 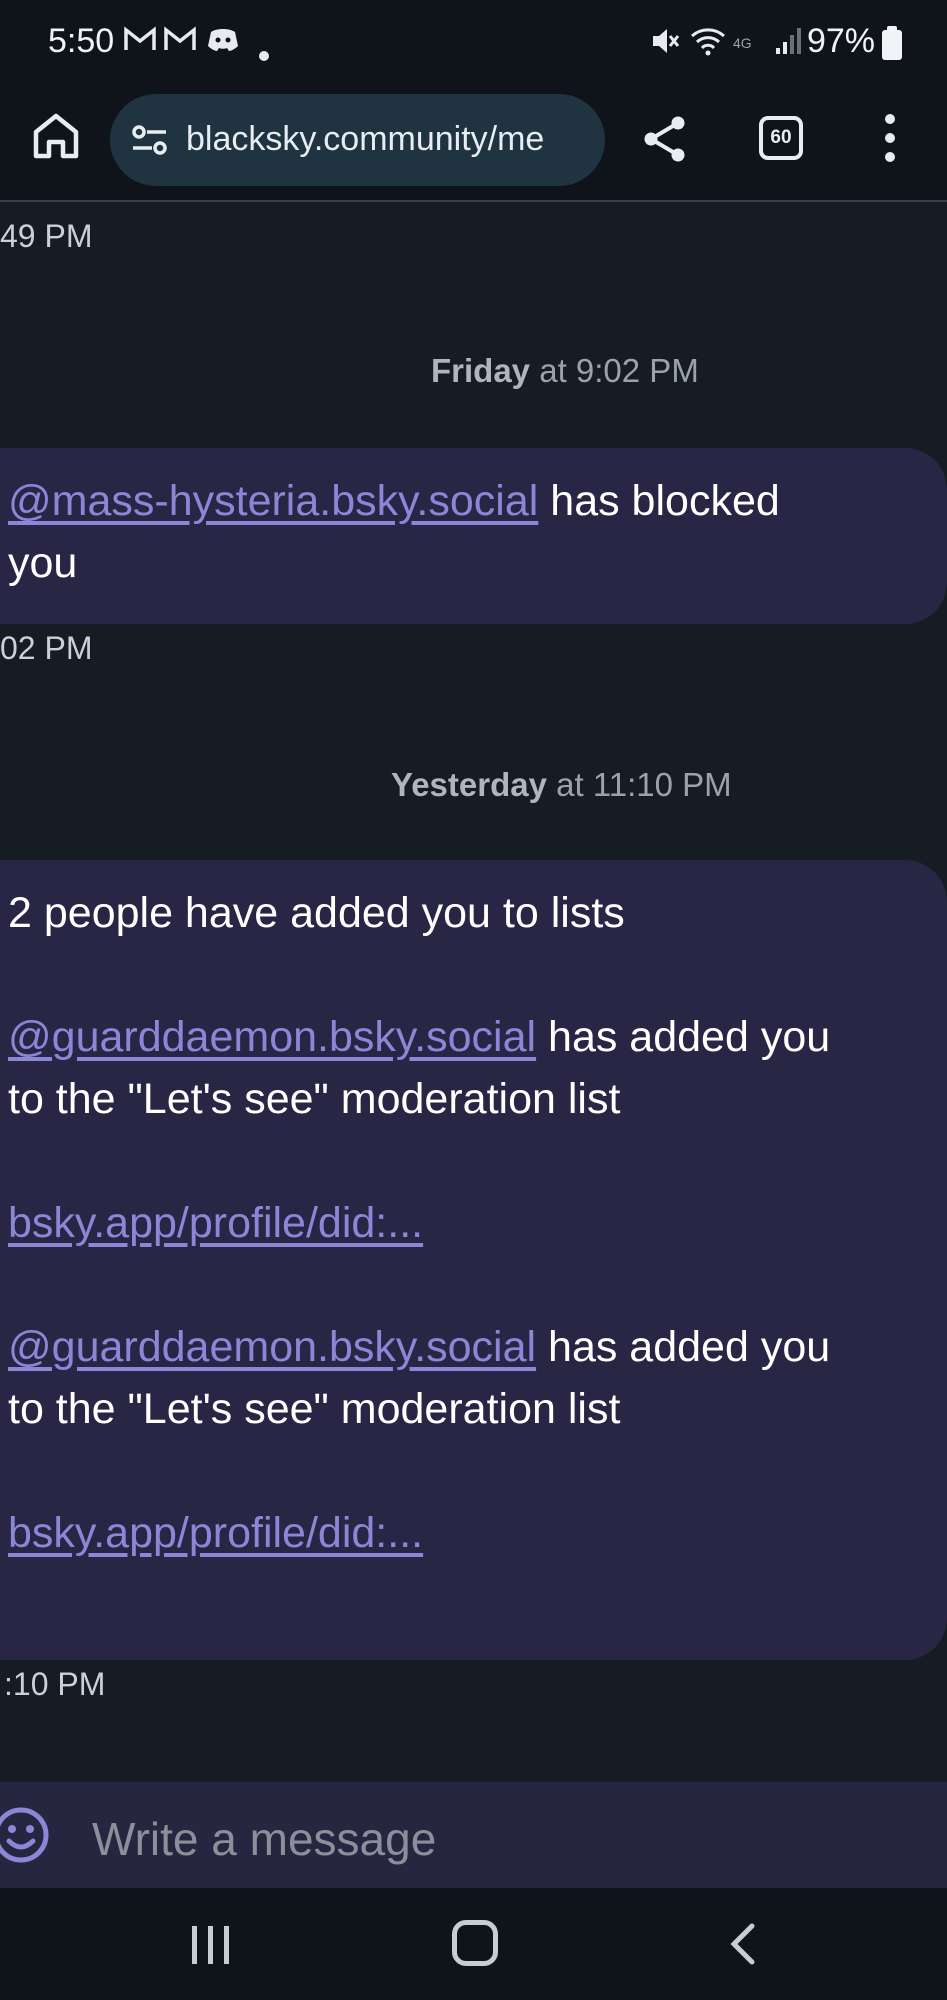 I want to click on home-button, so click(x=475, y=1943).